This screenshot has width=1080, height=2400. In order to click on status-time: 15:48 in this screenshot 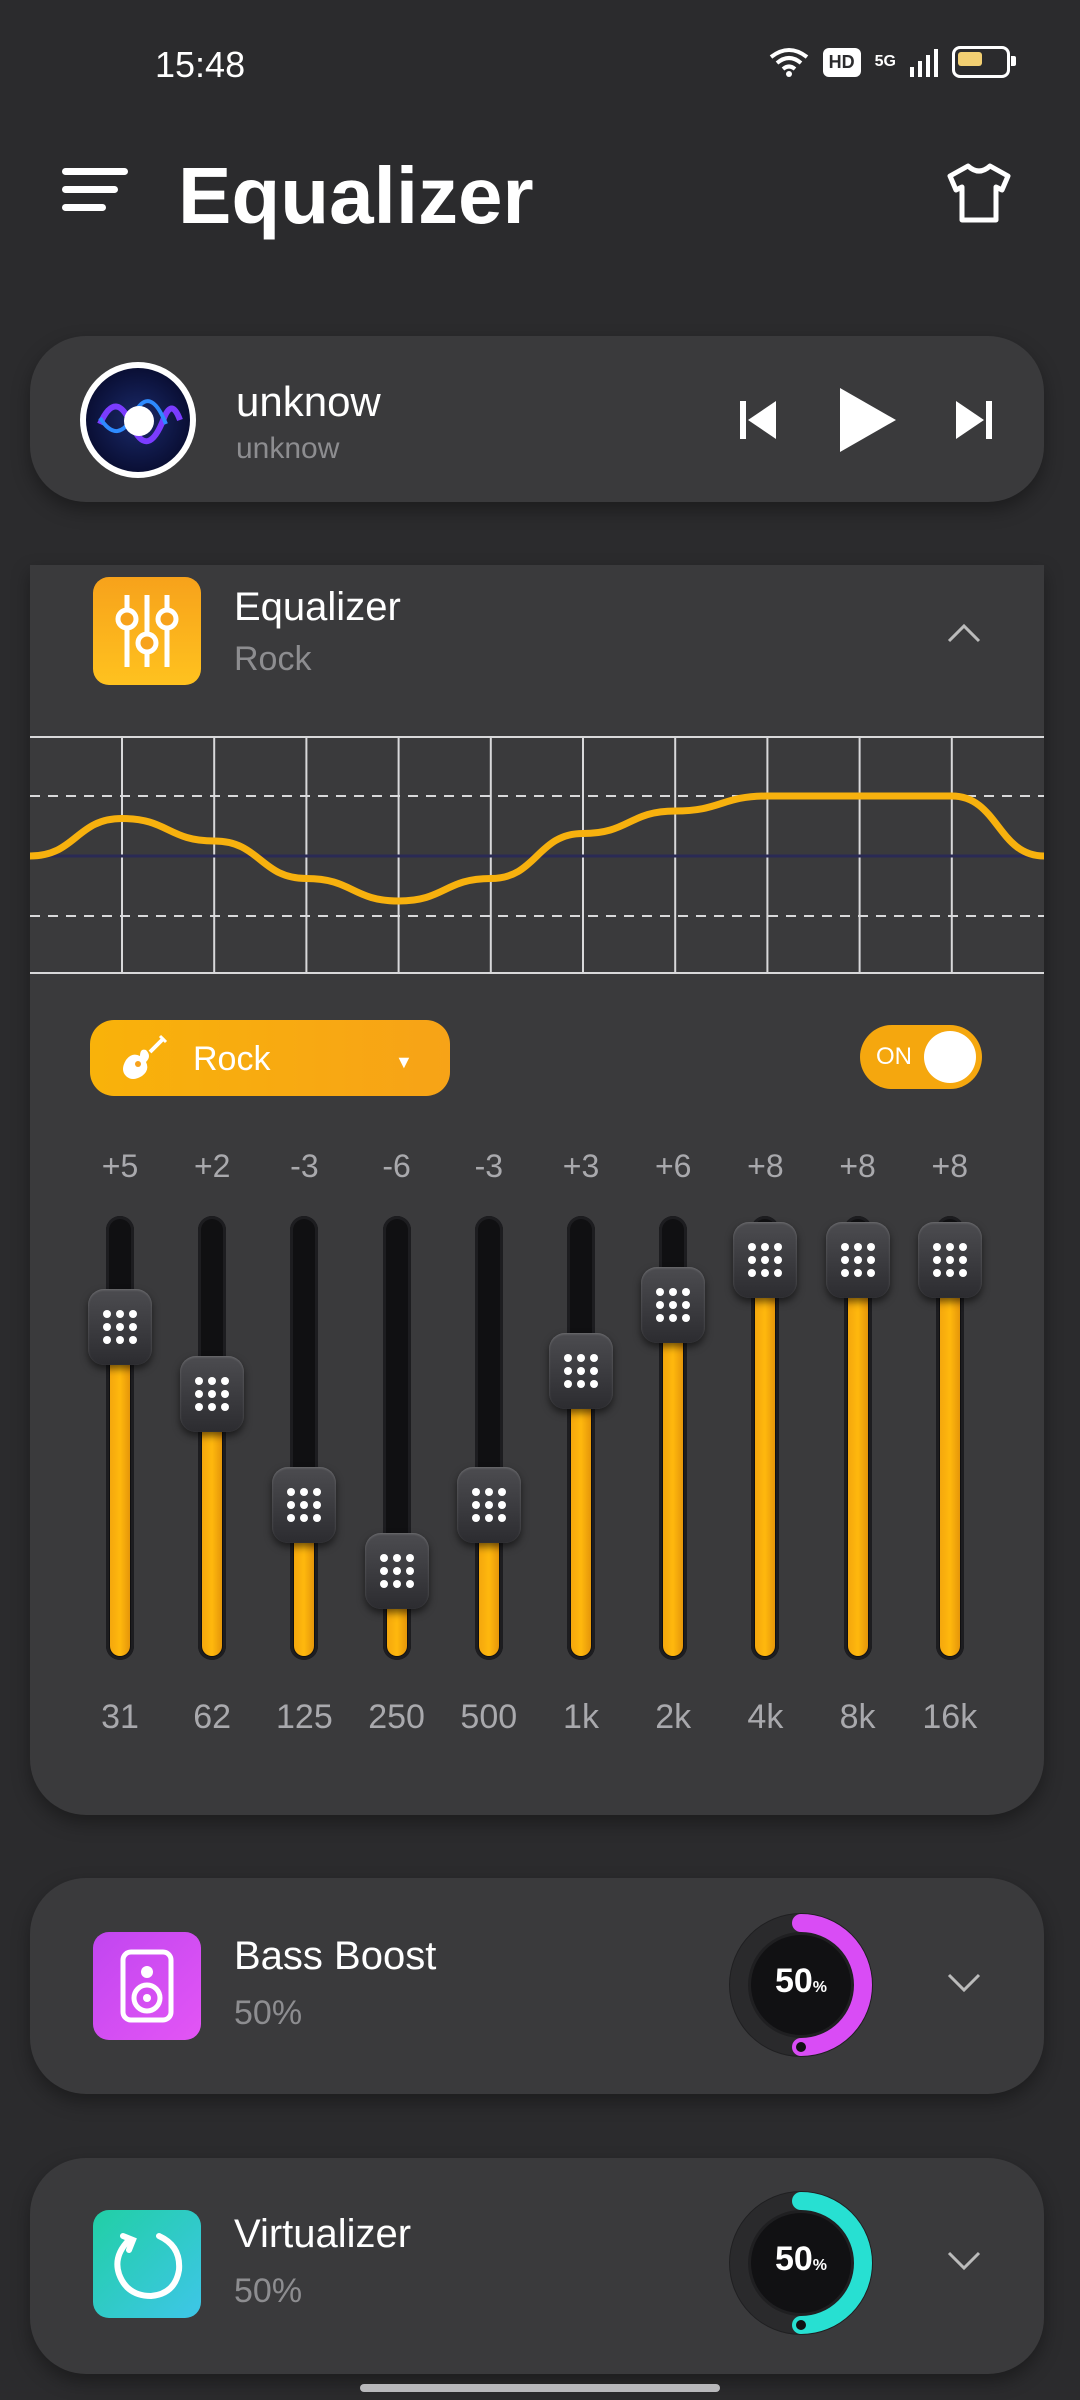, I will do `click(200, 64)`.